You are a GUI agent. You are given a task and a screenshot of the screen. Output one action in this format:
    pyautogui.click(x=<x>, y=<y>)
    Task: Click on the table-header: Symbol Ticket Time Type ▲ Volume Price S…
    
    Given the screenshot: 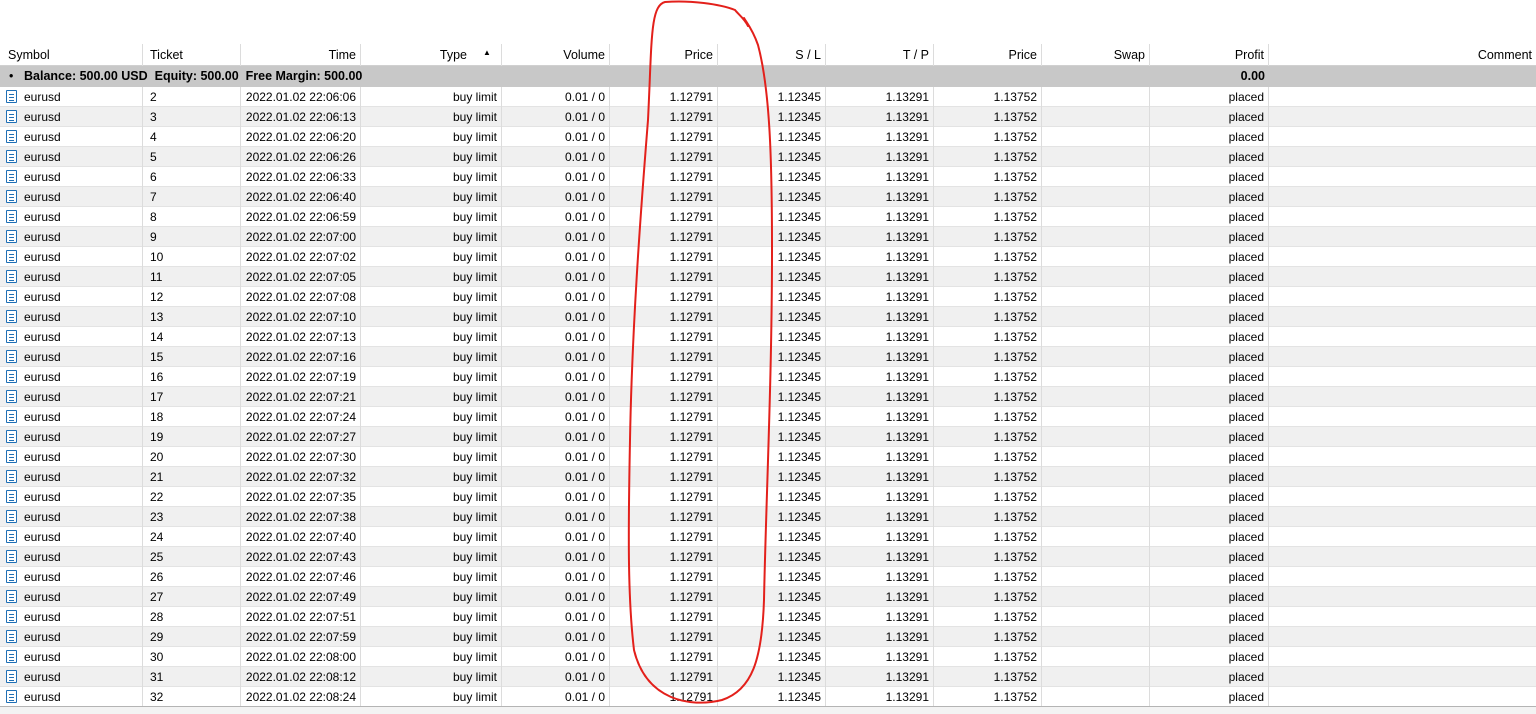 What is the action you would take?
    pyautogui.click(x=768, y=55)
    